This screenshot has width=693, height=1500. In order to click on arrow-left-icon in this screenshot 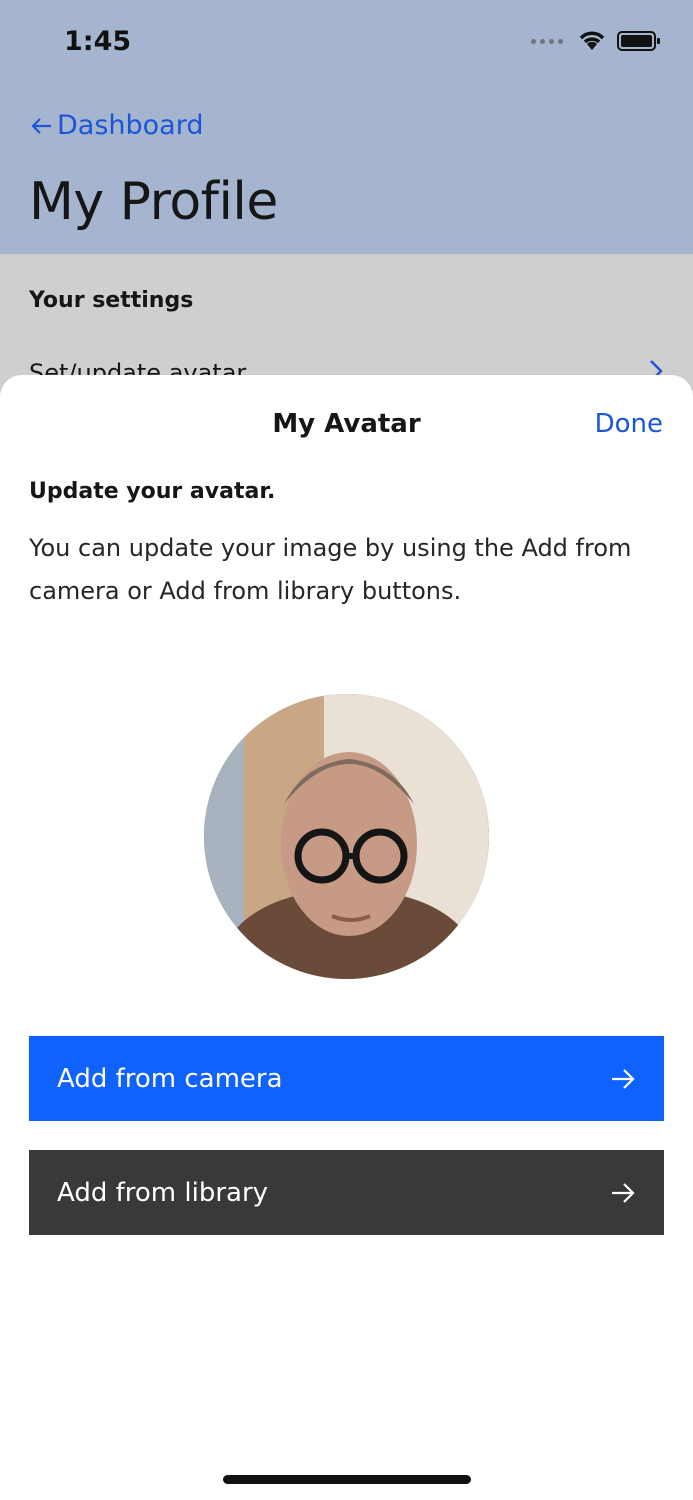, I will do `click(41, 125)`.